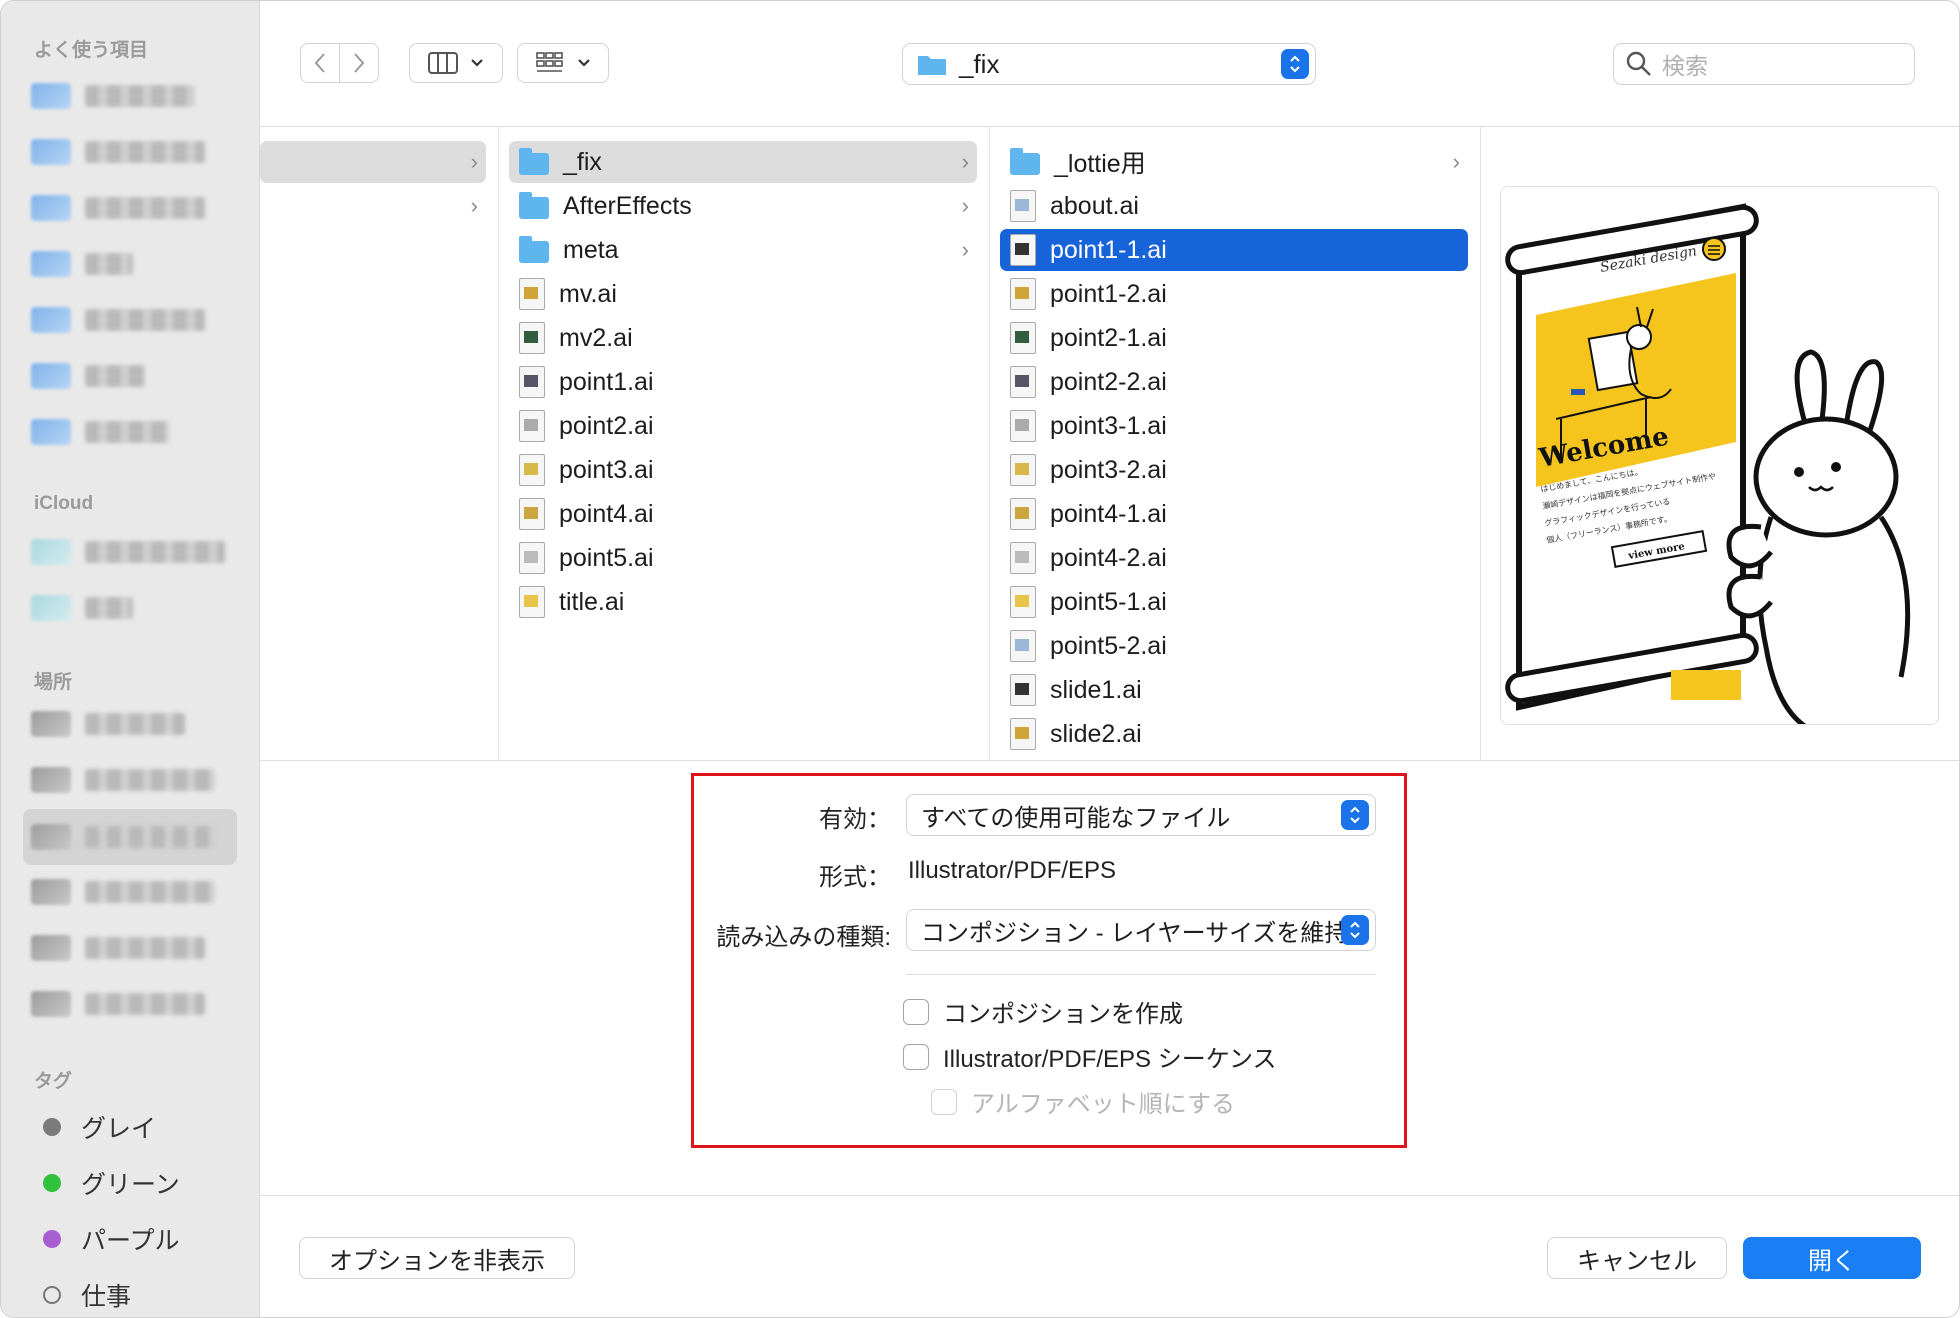 Image resolution: width=1960 pixels, height=1318 pixels. What do you see at coordinates (1090, 1056) in the screenshot?
I see `sequence-checkbox: Illustrator/PDF/EPS シーケンス` at bounding box center [1090, 1056].